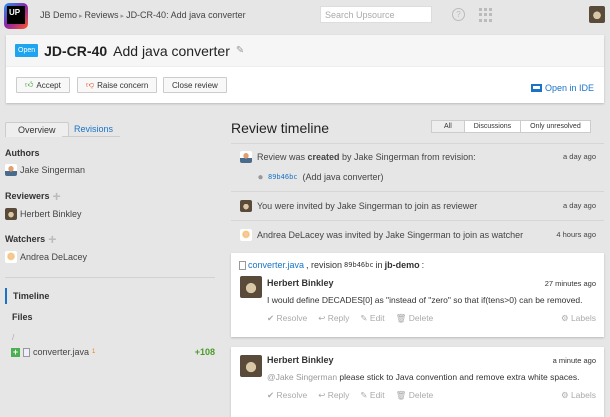 Image resolution: width=610 pixels, height=417 pixels. What do you see at coordinates (54, 257) in the screenshot?
I see `watcher-name: Andrea DeLacey` at bounding box center [54, 257].